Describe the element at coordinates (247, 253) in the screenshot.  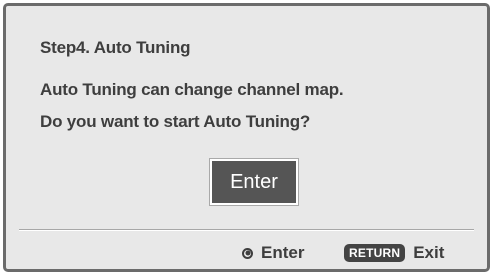
I see `select-circle-icon` at that location.